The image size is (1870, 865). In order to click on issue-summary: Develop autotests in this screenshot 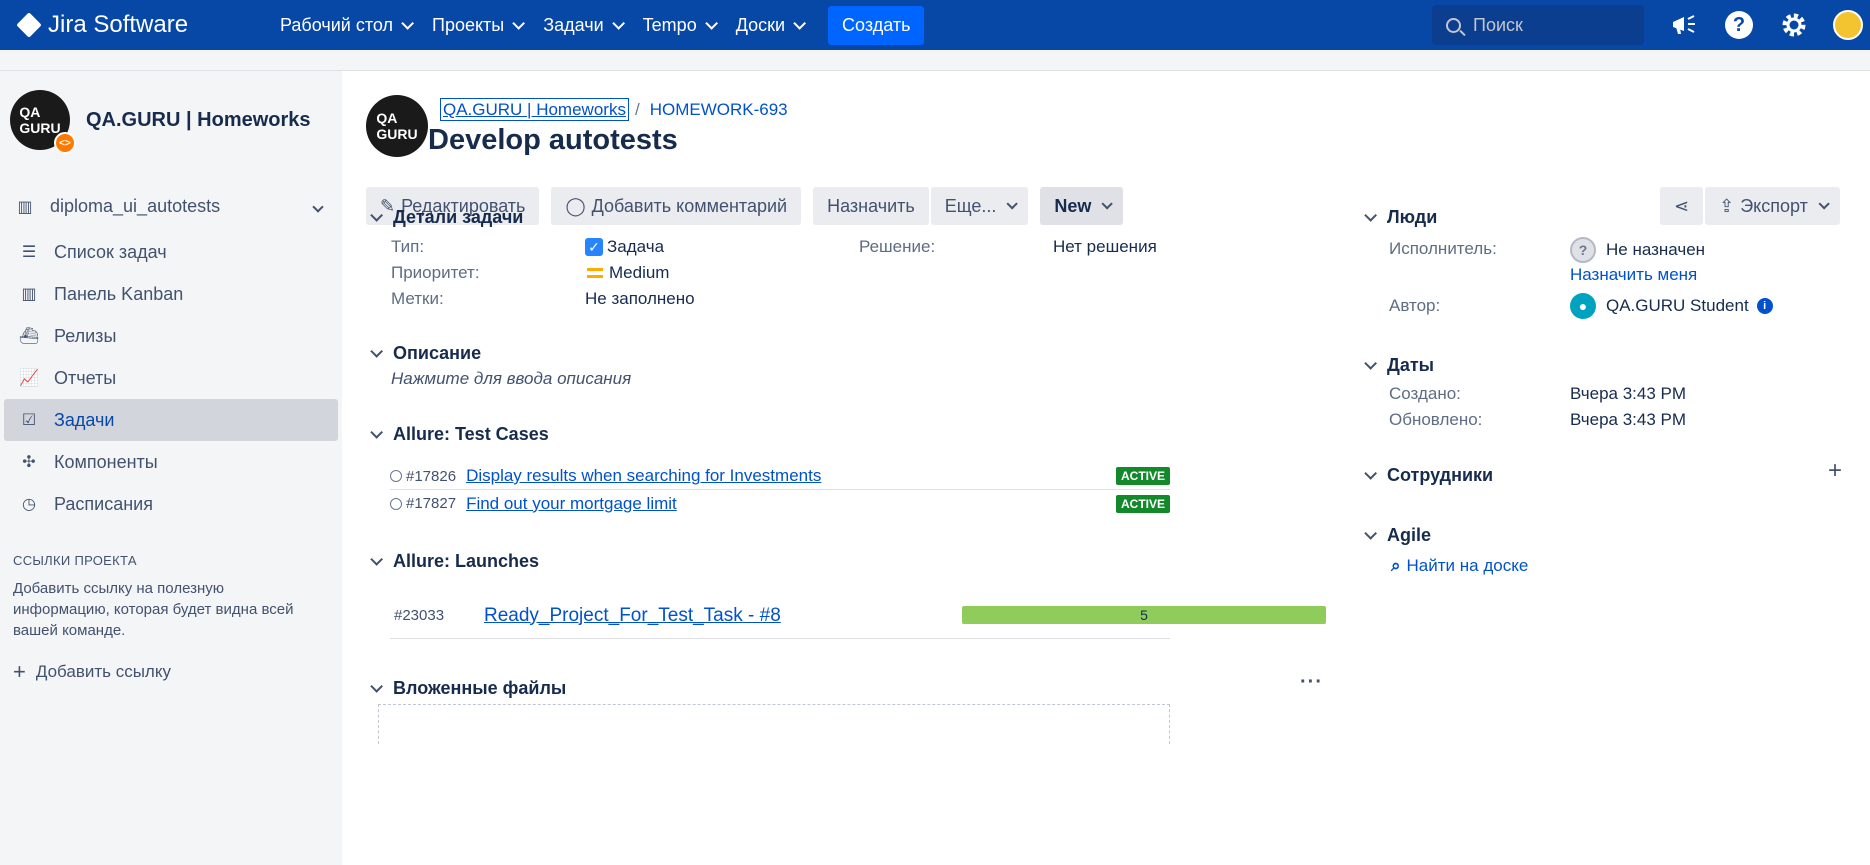, I will do `click(608, 140)`.